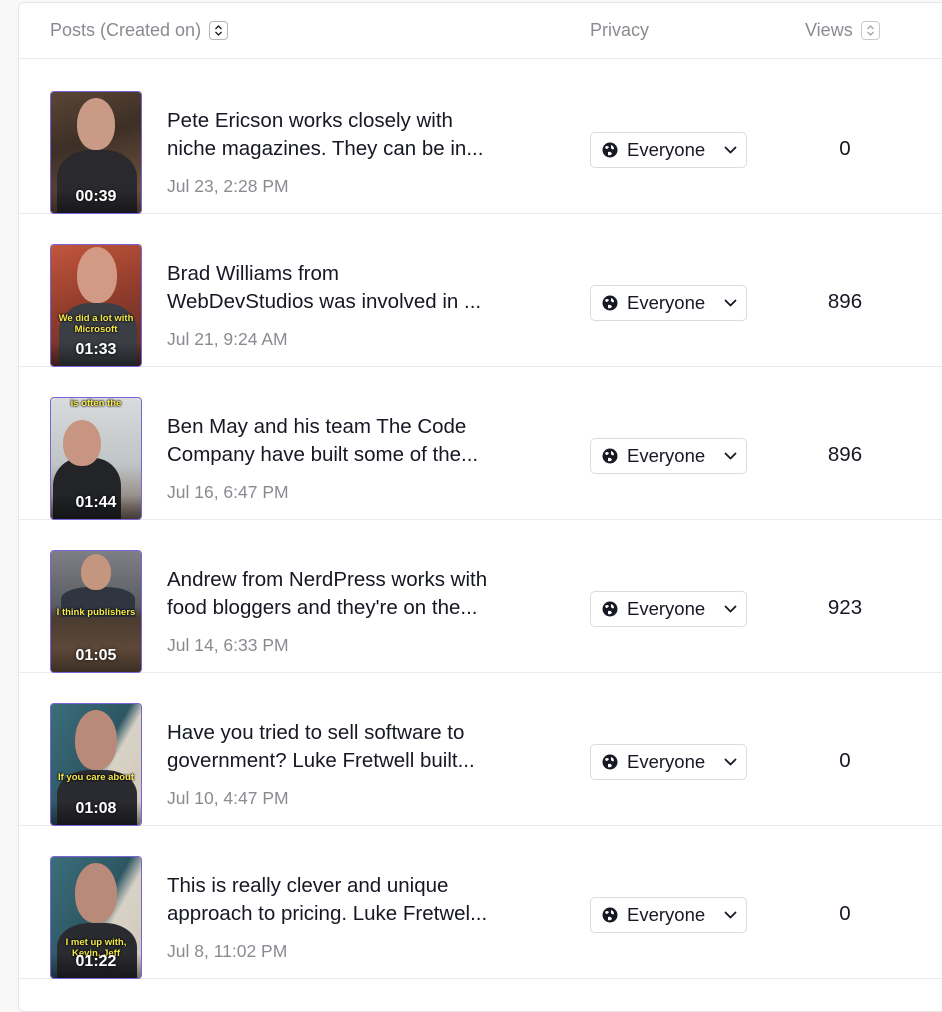  I want to click on post-date: Jul 21, 9:24 AM, so click(227, 339).